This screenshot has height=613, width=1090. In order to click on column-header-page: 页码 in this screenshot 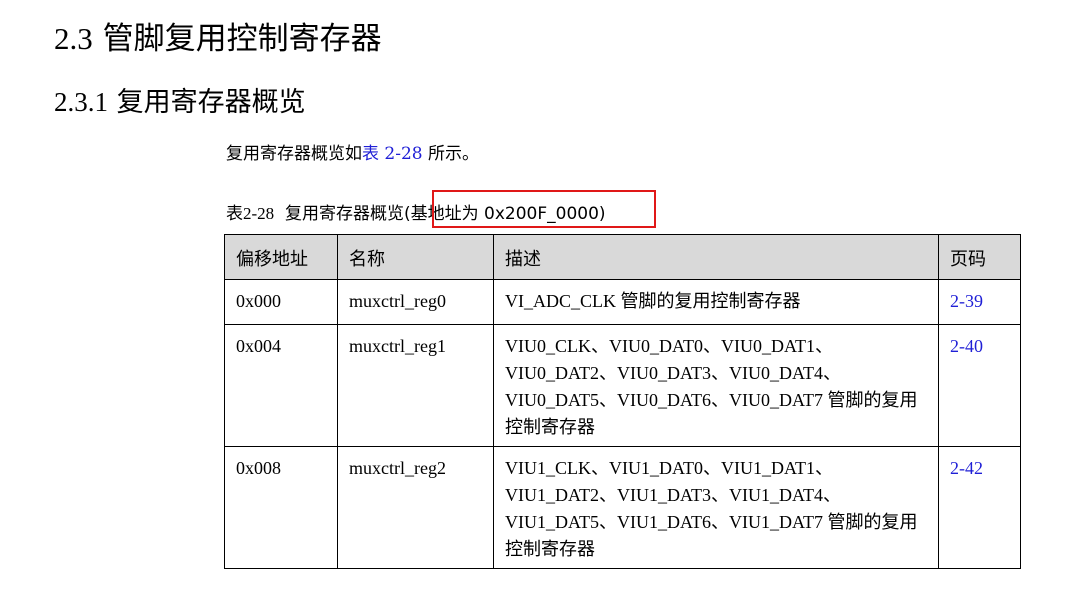, I will do `click(979, 257)`.